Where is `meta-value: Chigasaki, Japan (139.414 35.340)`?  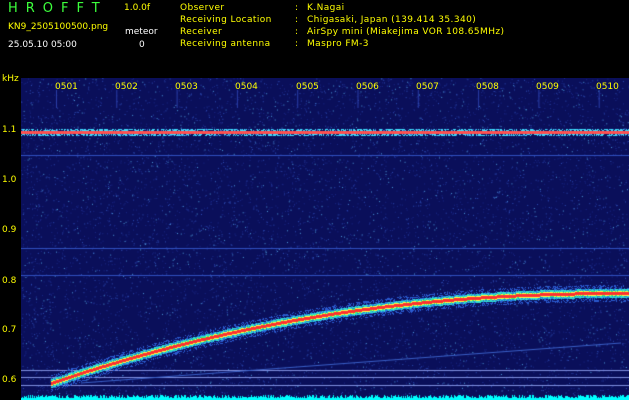 meta-value: Chigasaki, Japan (139.414 35.340) is located at coordinates (392, 20).